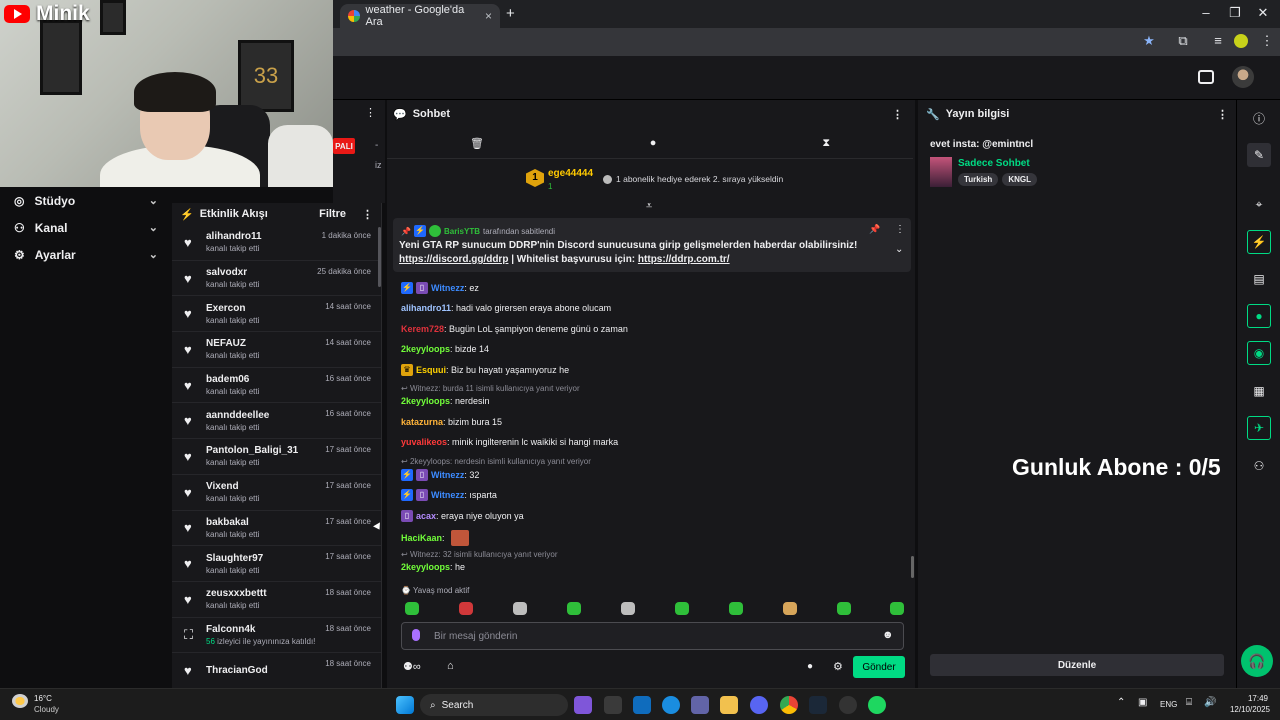  Describe the element at coordinates (431, 370) in the screenshot. I see `chat-username: Esquui` at that location.